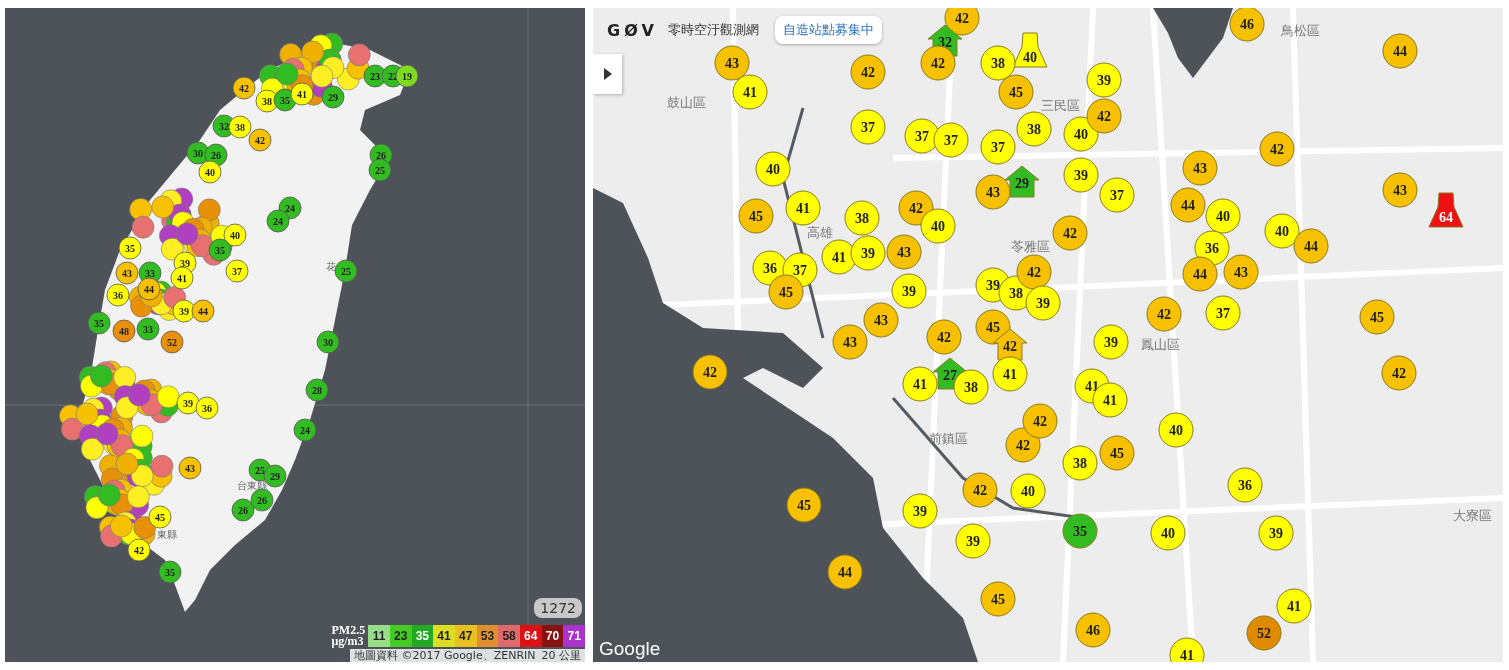  I want to click on map-marker: 33, so click(148, 329).